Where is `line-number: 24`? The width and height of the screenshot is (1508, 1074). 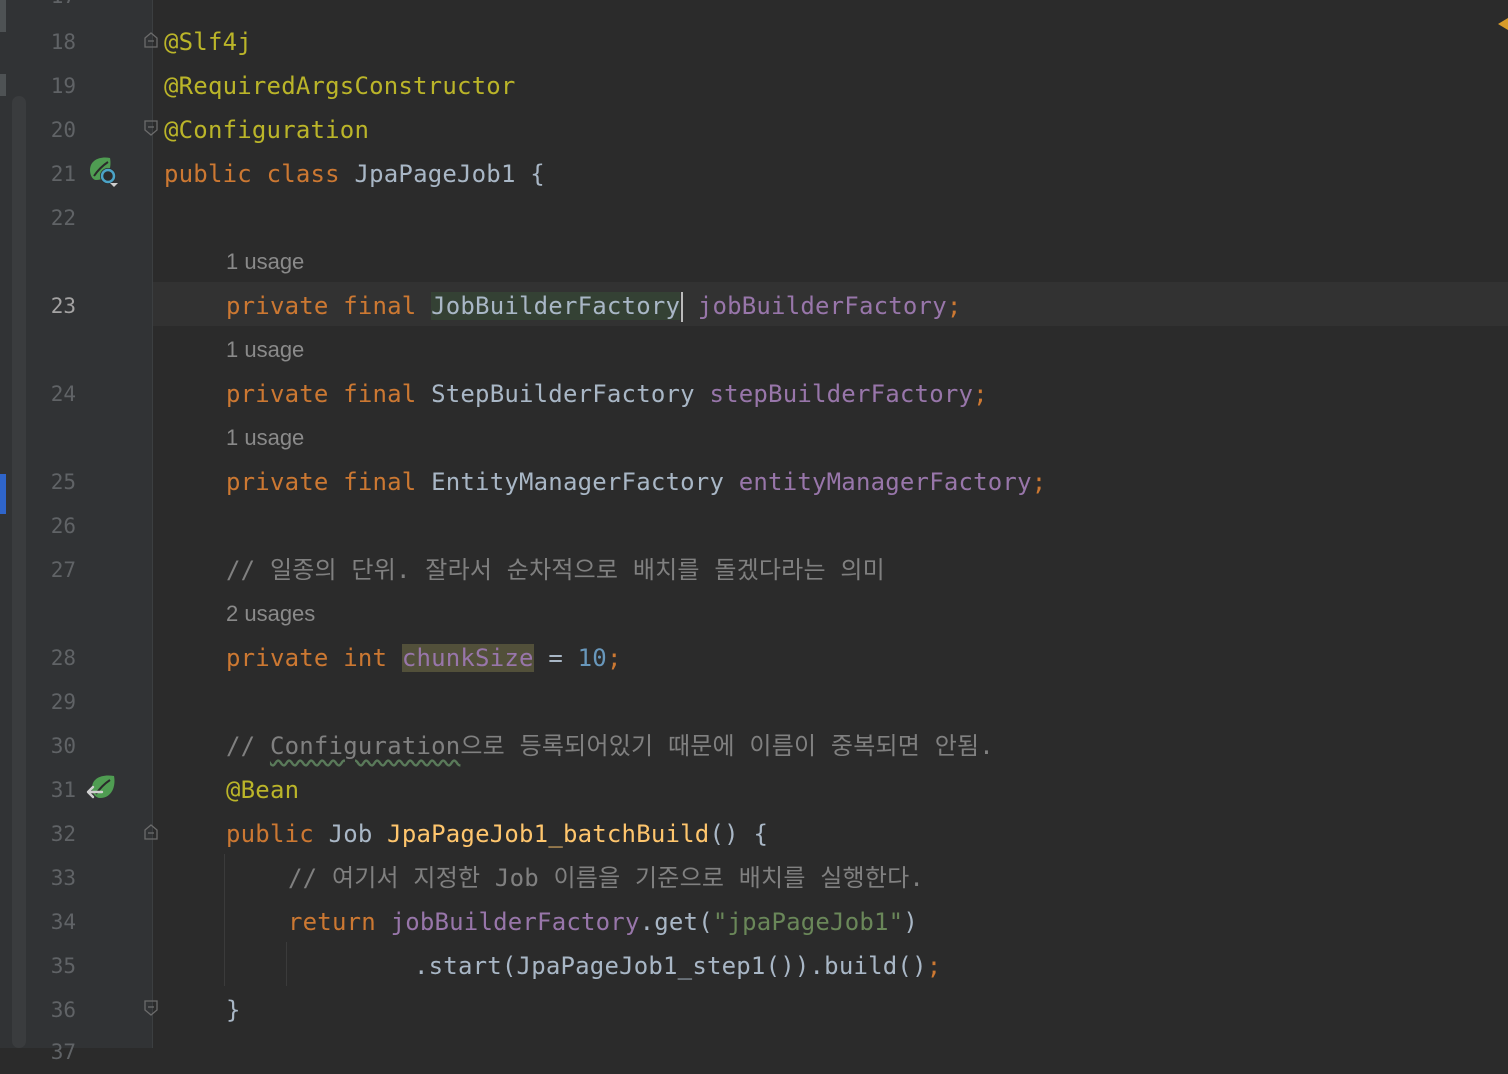 line-number: 24 is located at coordinates (63, 394).